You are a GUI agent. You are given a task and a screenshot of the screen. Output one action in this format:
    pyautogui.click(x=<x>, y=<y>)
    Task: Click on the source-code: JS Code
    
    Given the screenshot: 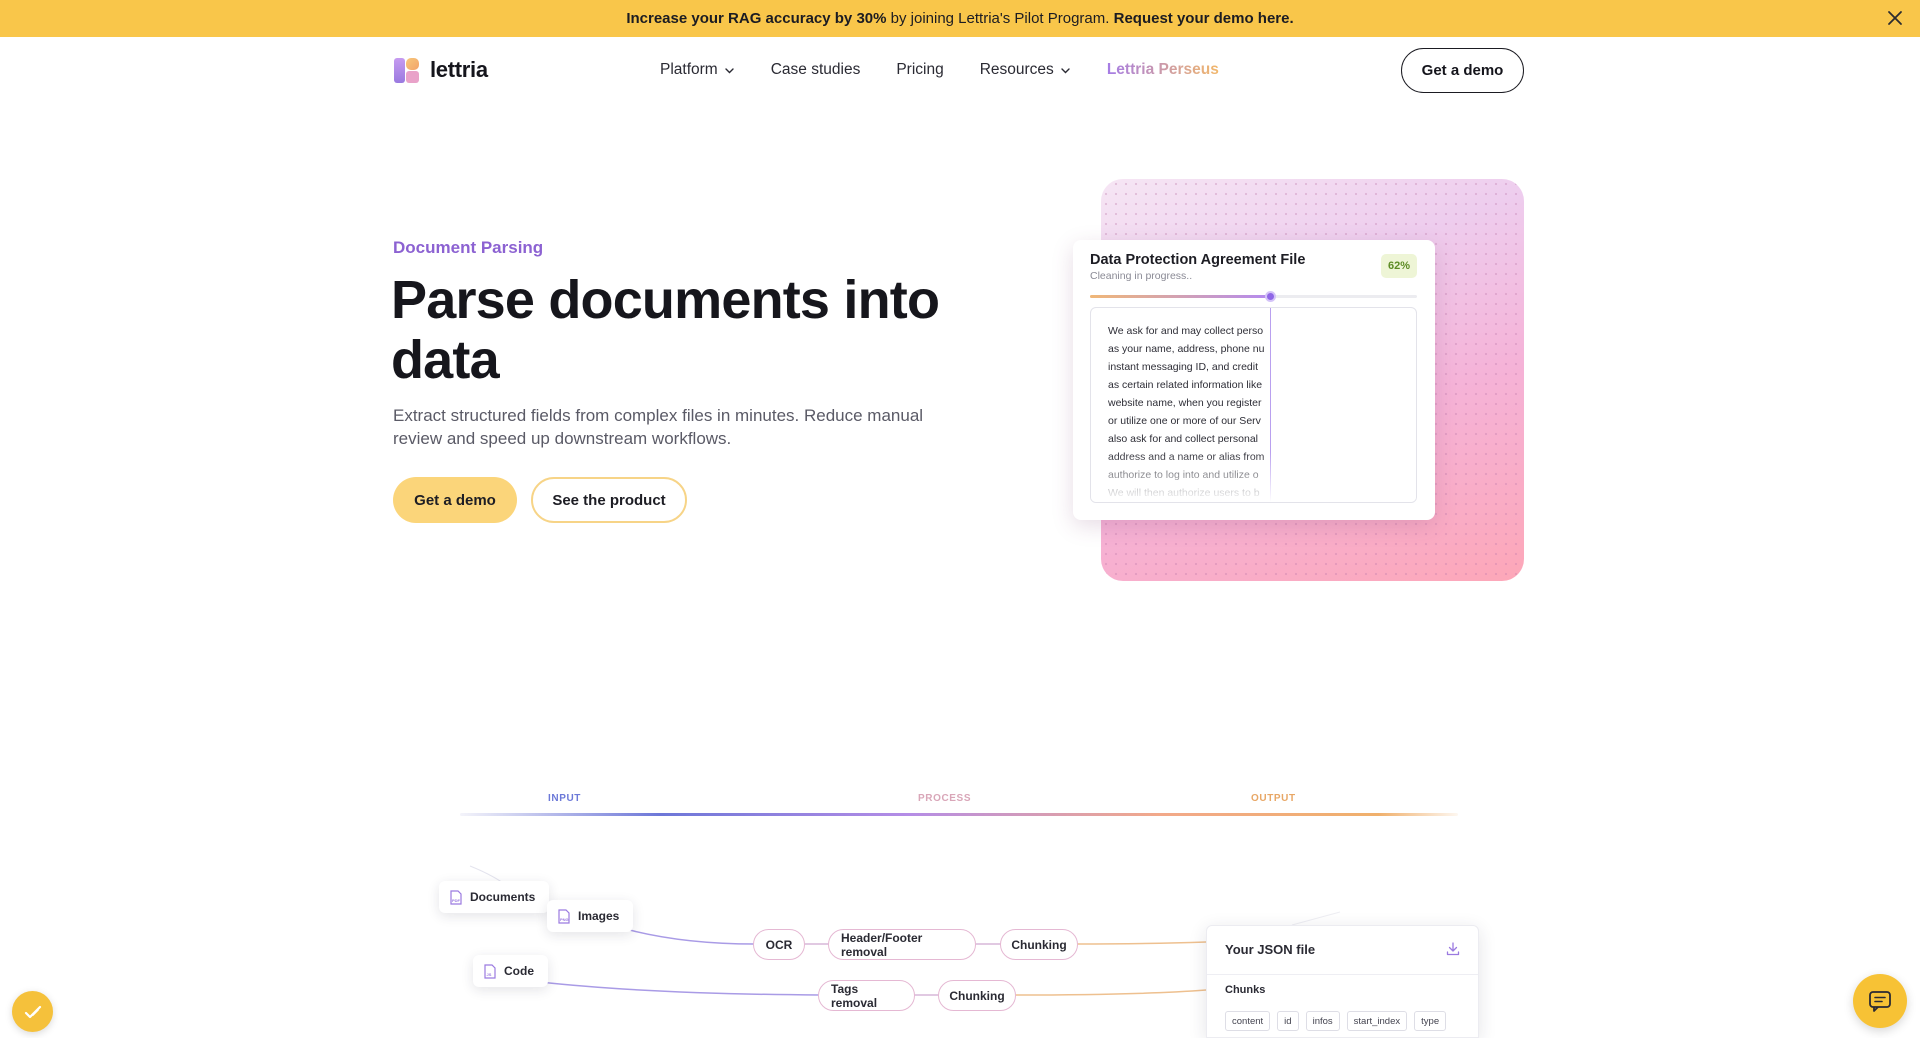 What is the action you would take?
    pyautogui.click(x=510, y=971)
    